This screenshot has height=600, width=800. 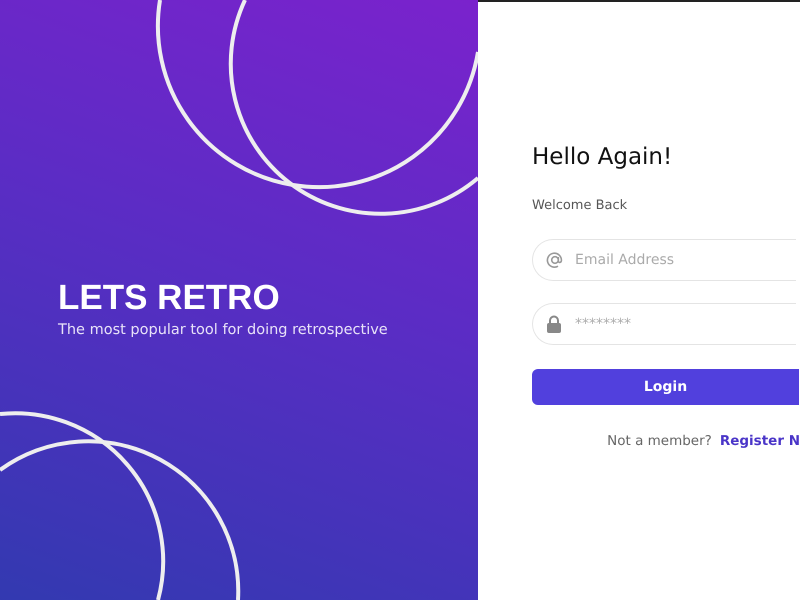 I want to click on form-heading: Hello Again!, so click(x=603, y=157).